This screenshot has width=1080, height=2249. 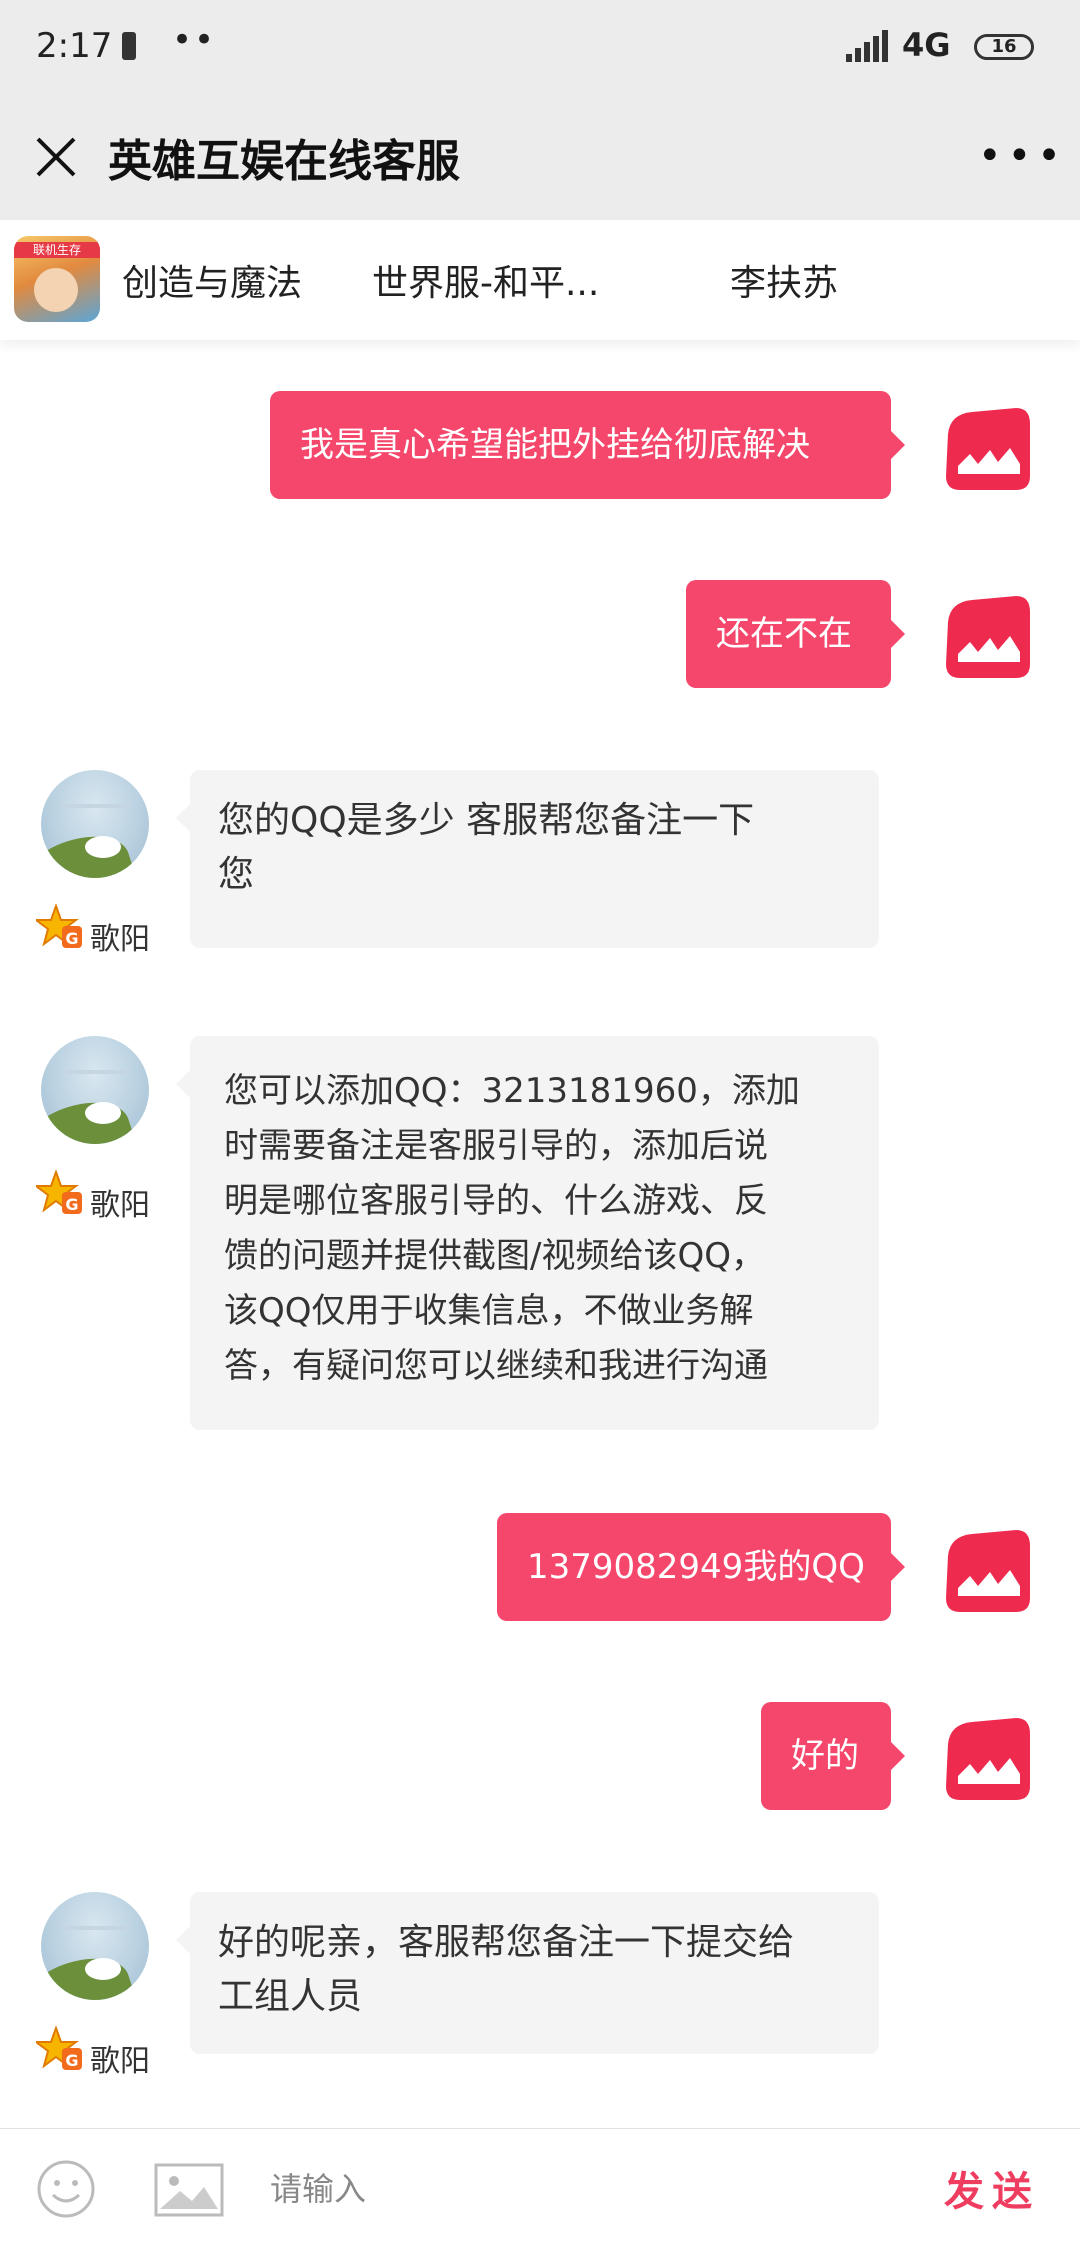 What do you see at coordinates (555, 445) in the screenshot?
I see `message-text: 我是真心希望能把外挂给彻底解决` at bounding box center [555, 445].